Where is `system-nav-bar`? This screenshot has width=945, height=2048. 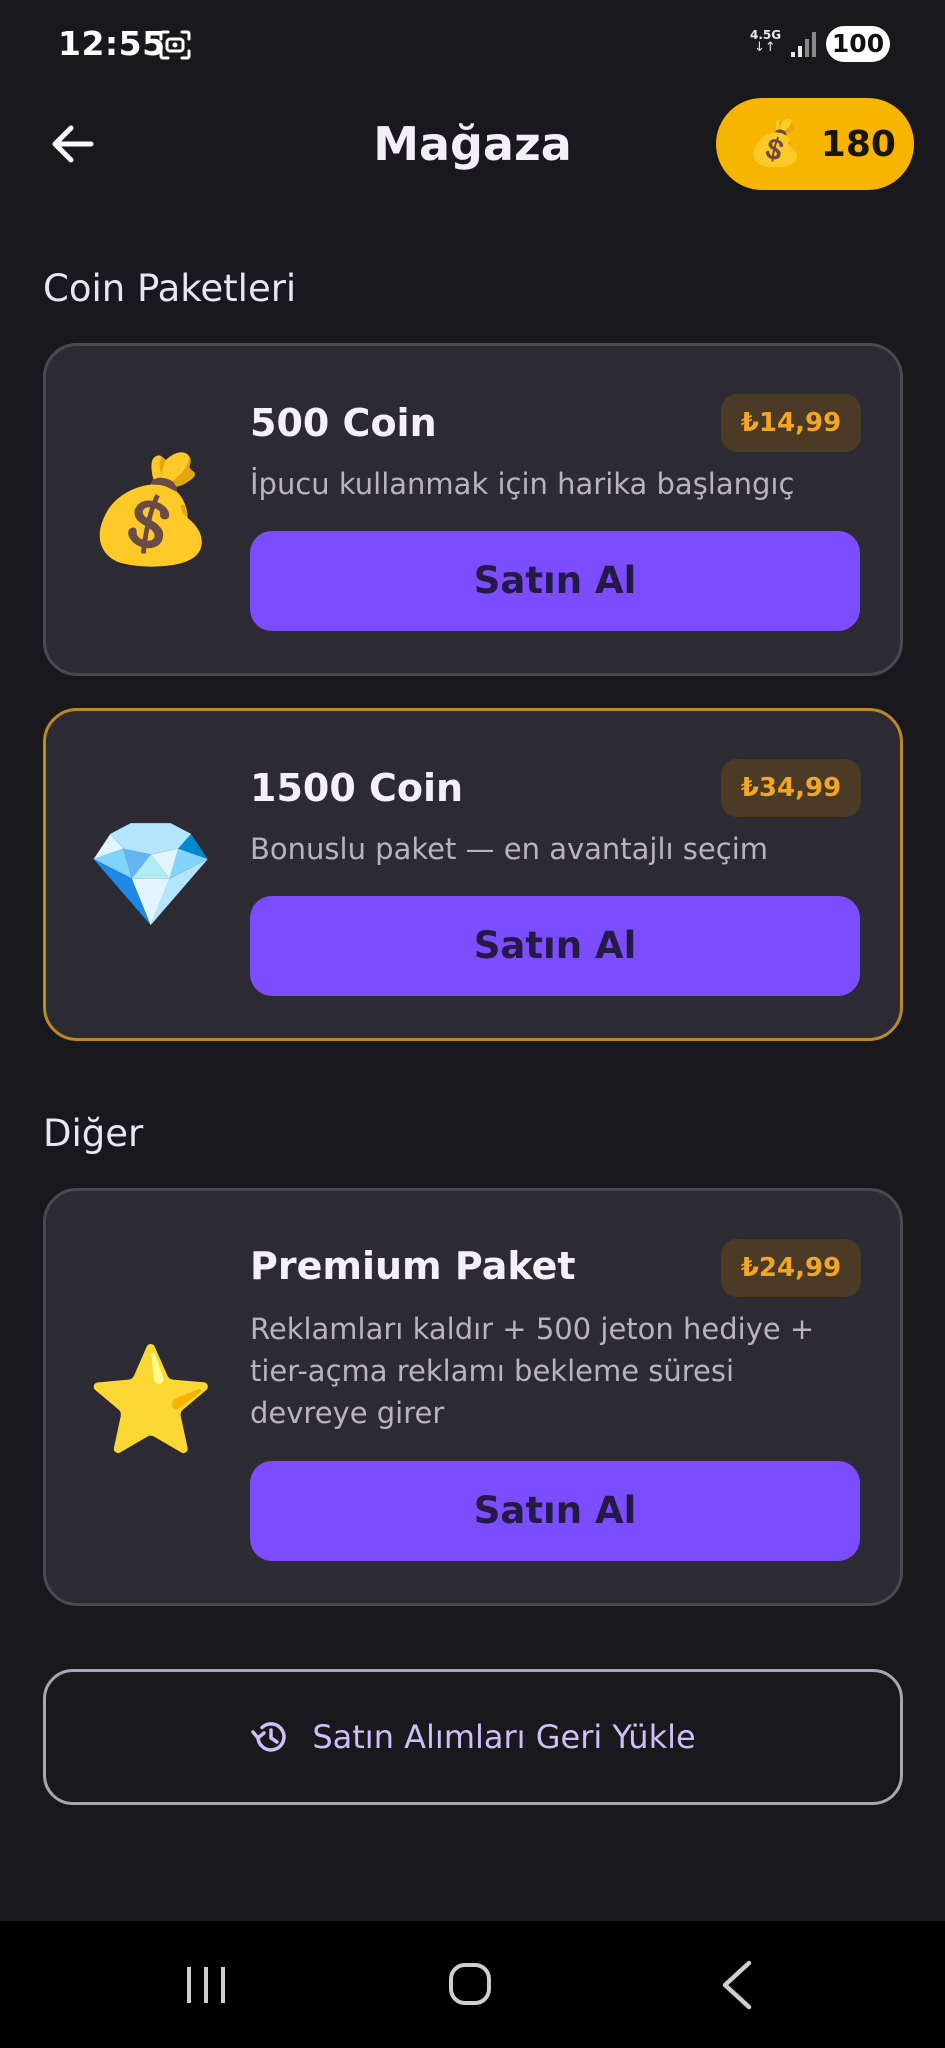
system-nav-bar is located at coordinates (472, 1984).